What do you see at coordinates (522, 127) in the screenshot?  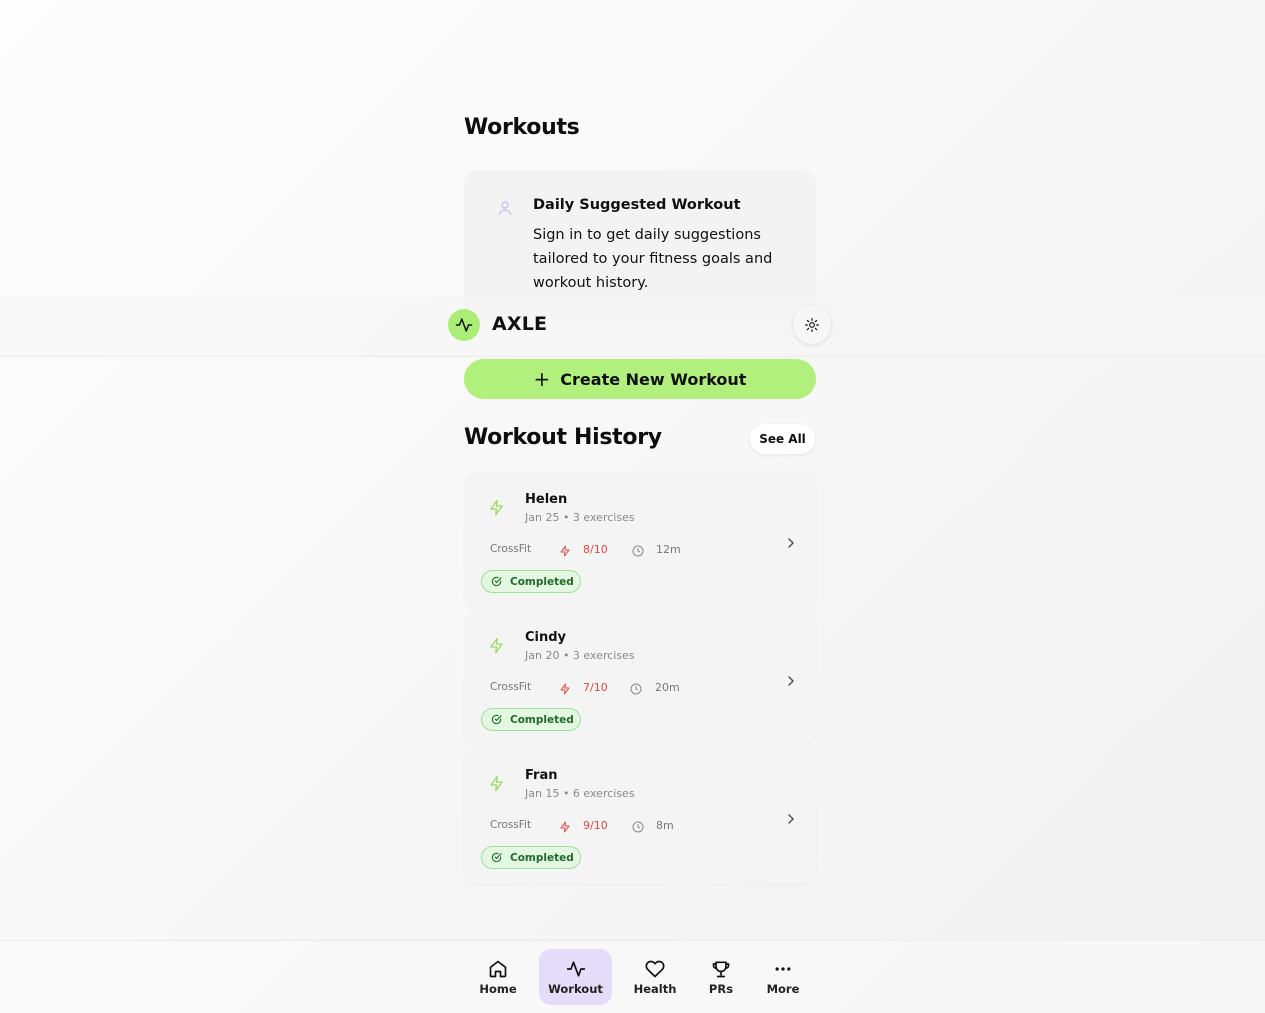 I see `page-title: Workouts` at bounding box center [522, 127].